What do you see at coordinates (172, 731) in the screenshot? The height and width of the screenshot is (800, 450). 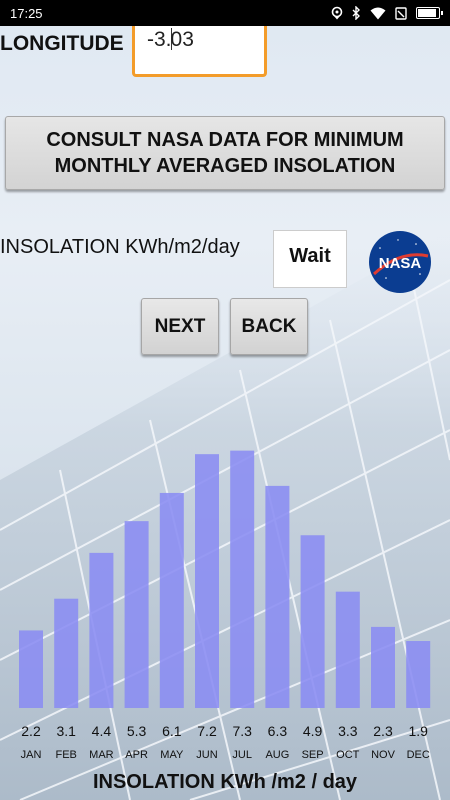 I see `value-label-may: 6.1` at bounding box center [172, 731].